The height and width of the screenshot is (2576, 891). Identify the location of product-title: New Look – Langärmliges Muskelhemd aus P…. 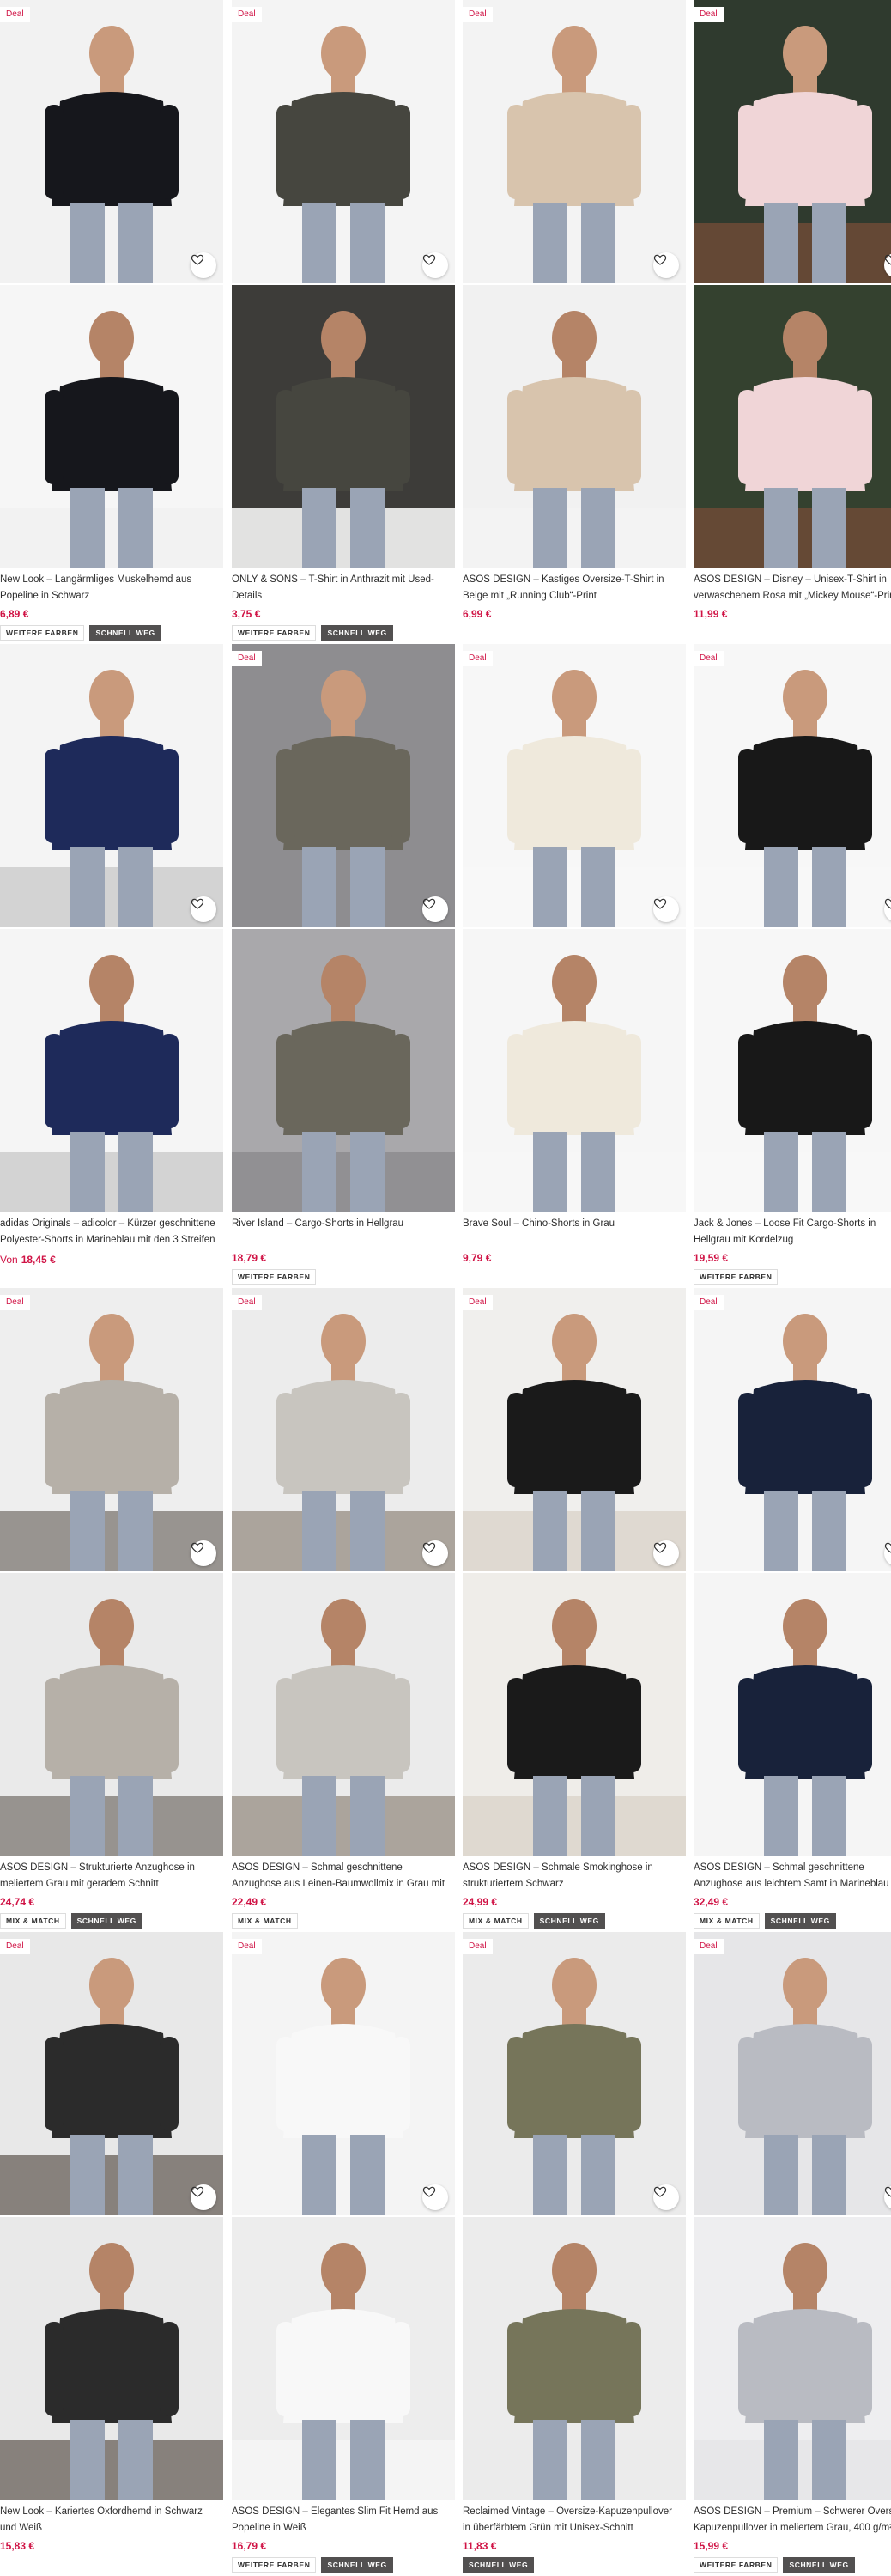
(110, 588).